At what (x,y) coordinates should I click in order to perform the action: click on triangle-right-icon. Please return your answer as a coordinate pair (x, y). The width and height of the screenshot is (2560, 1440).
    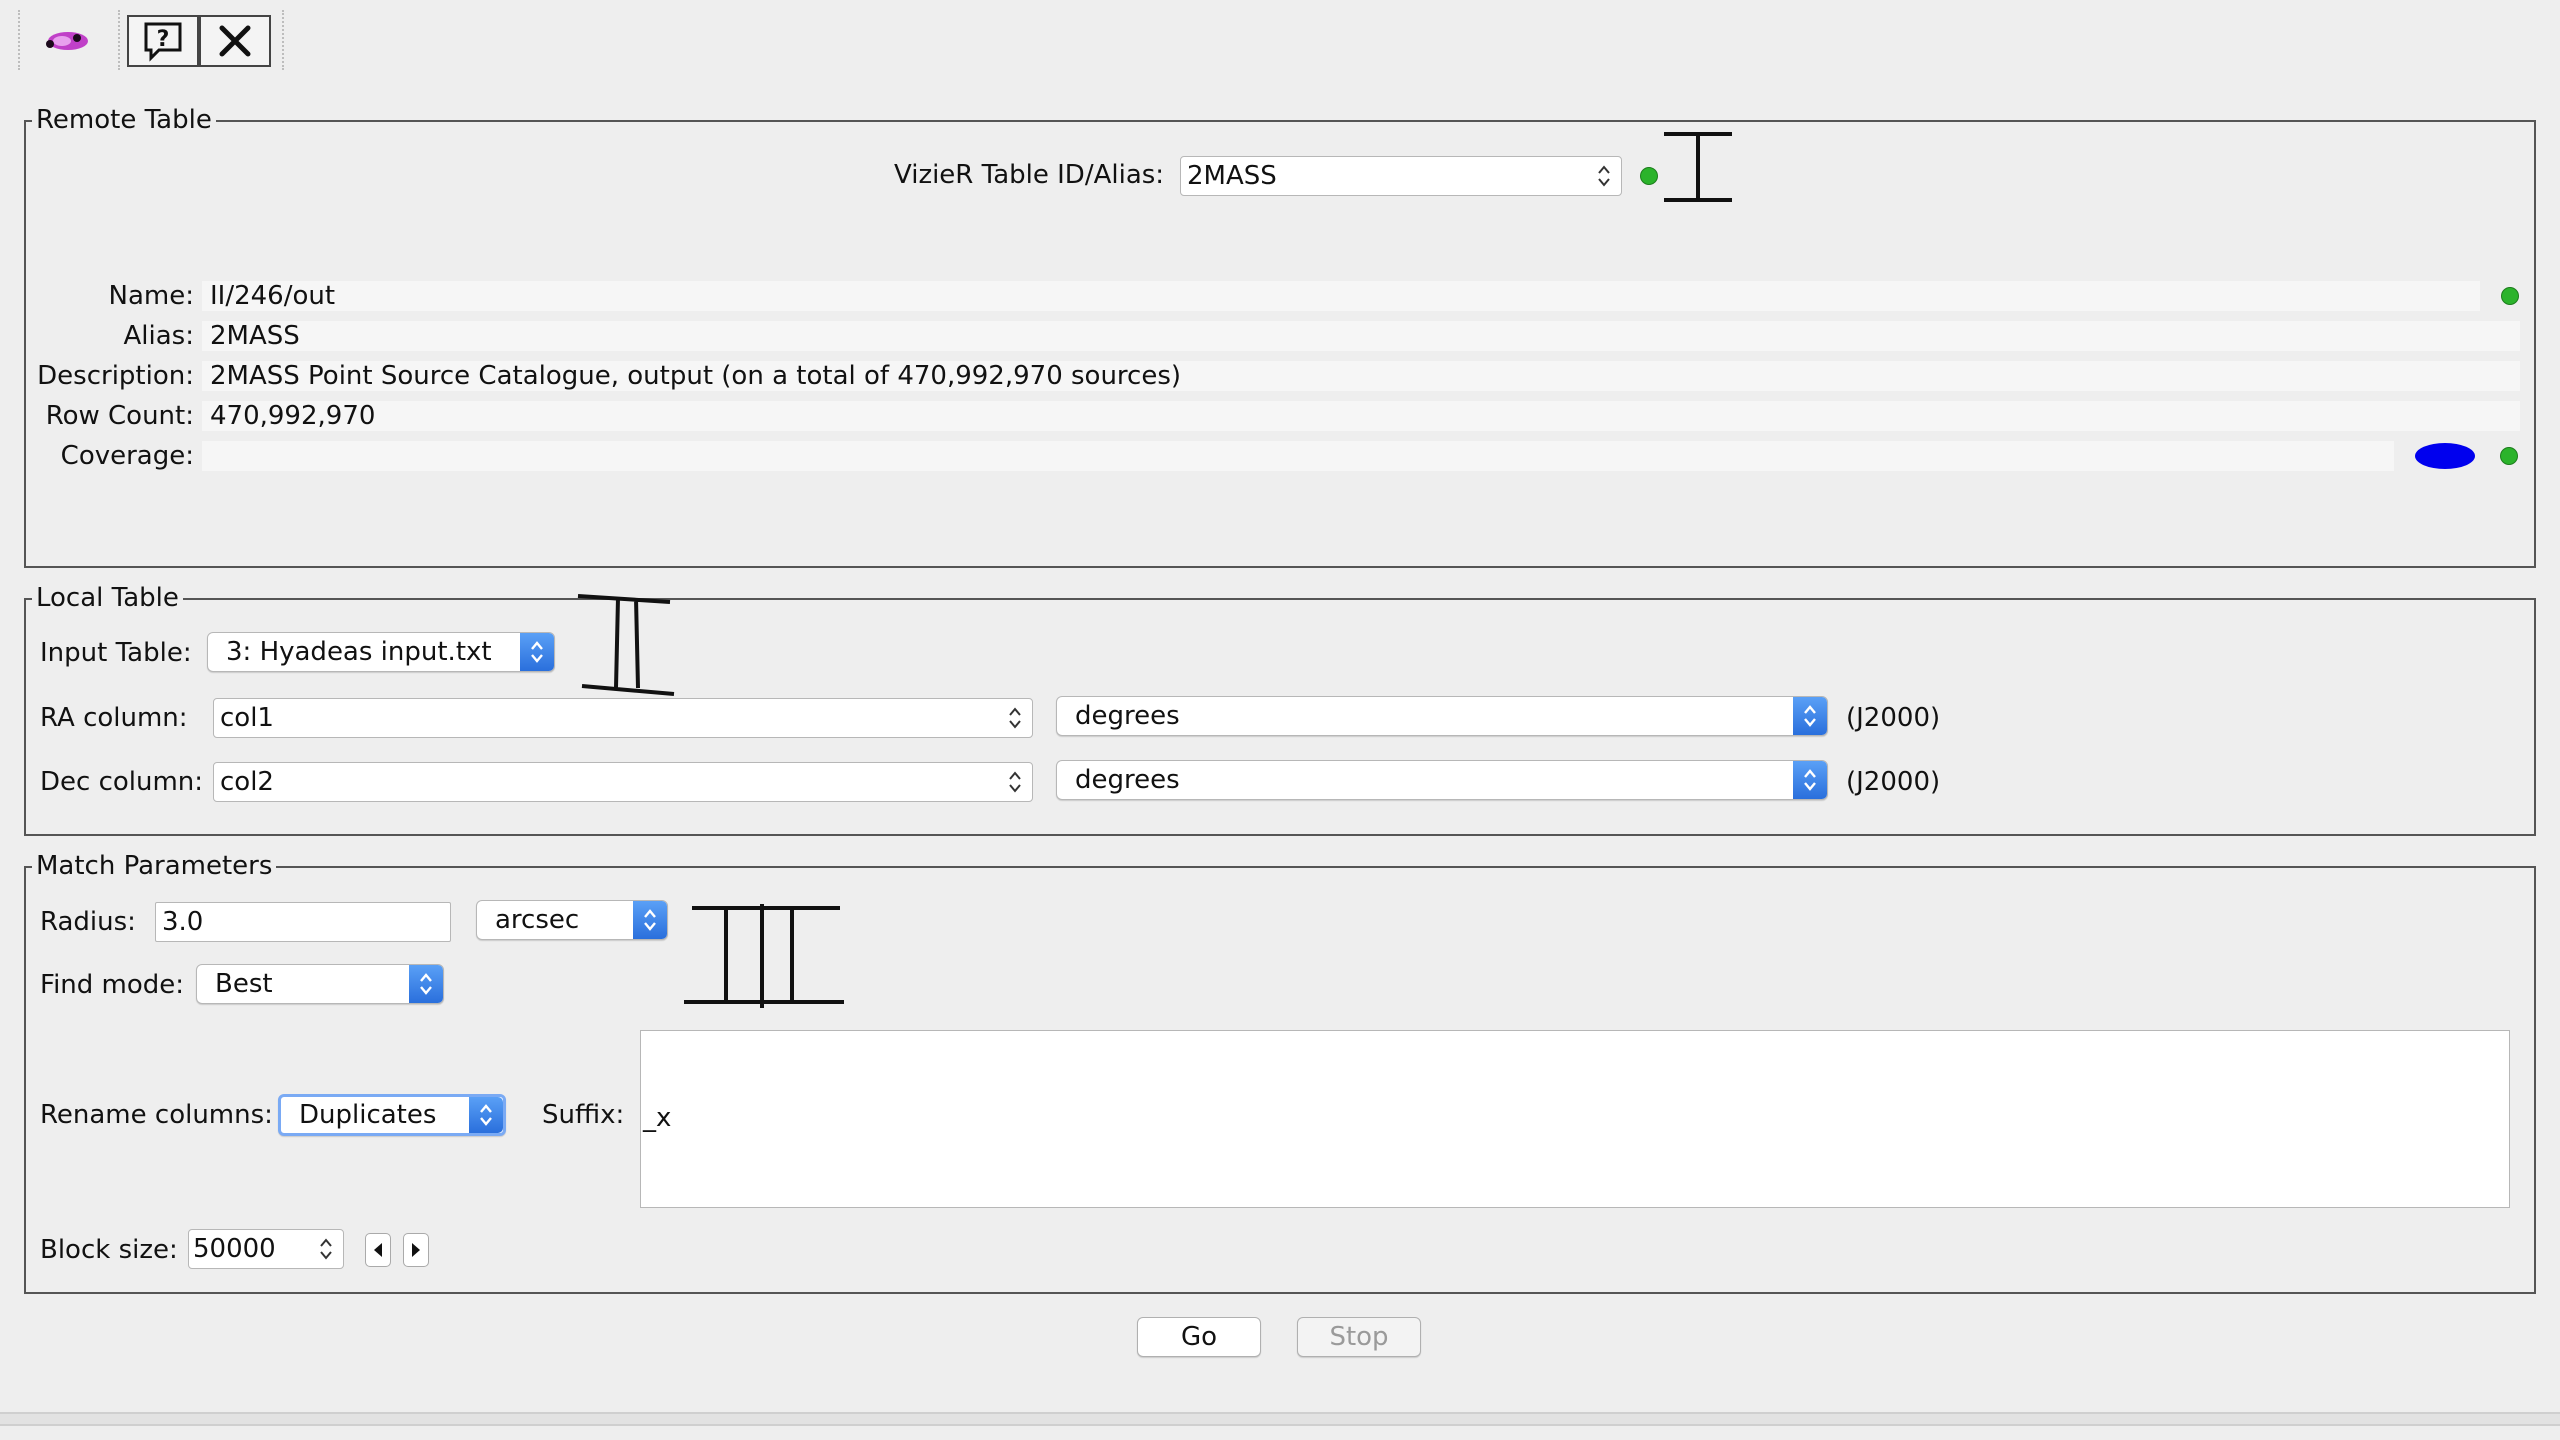
    Looking at the image, I should click on (416, 1250).